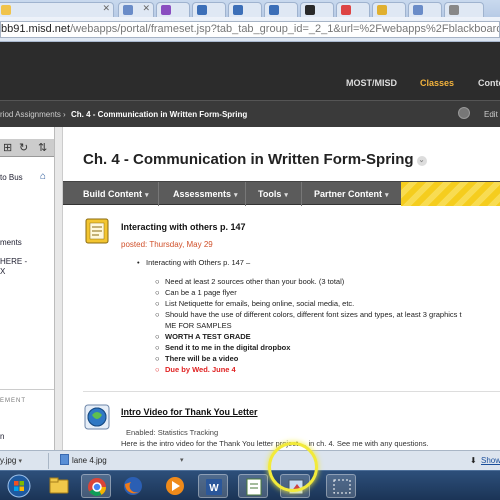 This screenshot has width=500, height=500. I want to click on tab-most-misd: MOST/MISD, so click(371, 83).